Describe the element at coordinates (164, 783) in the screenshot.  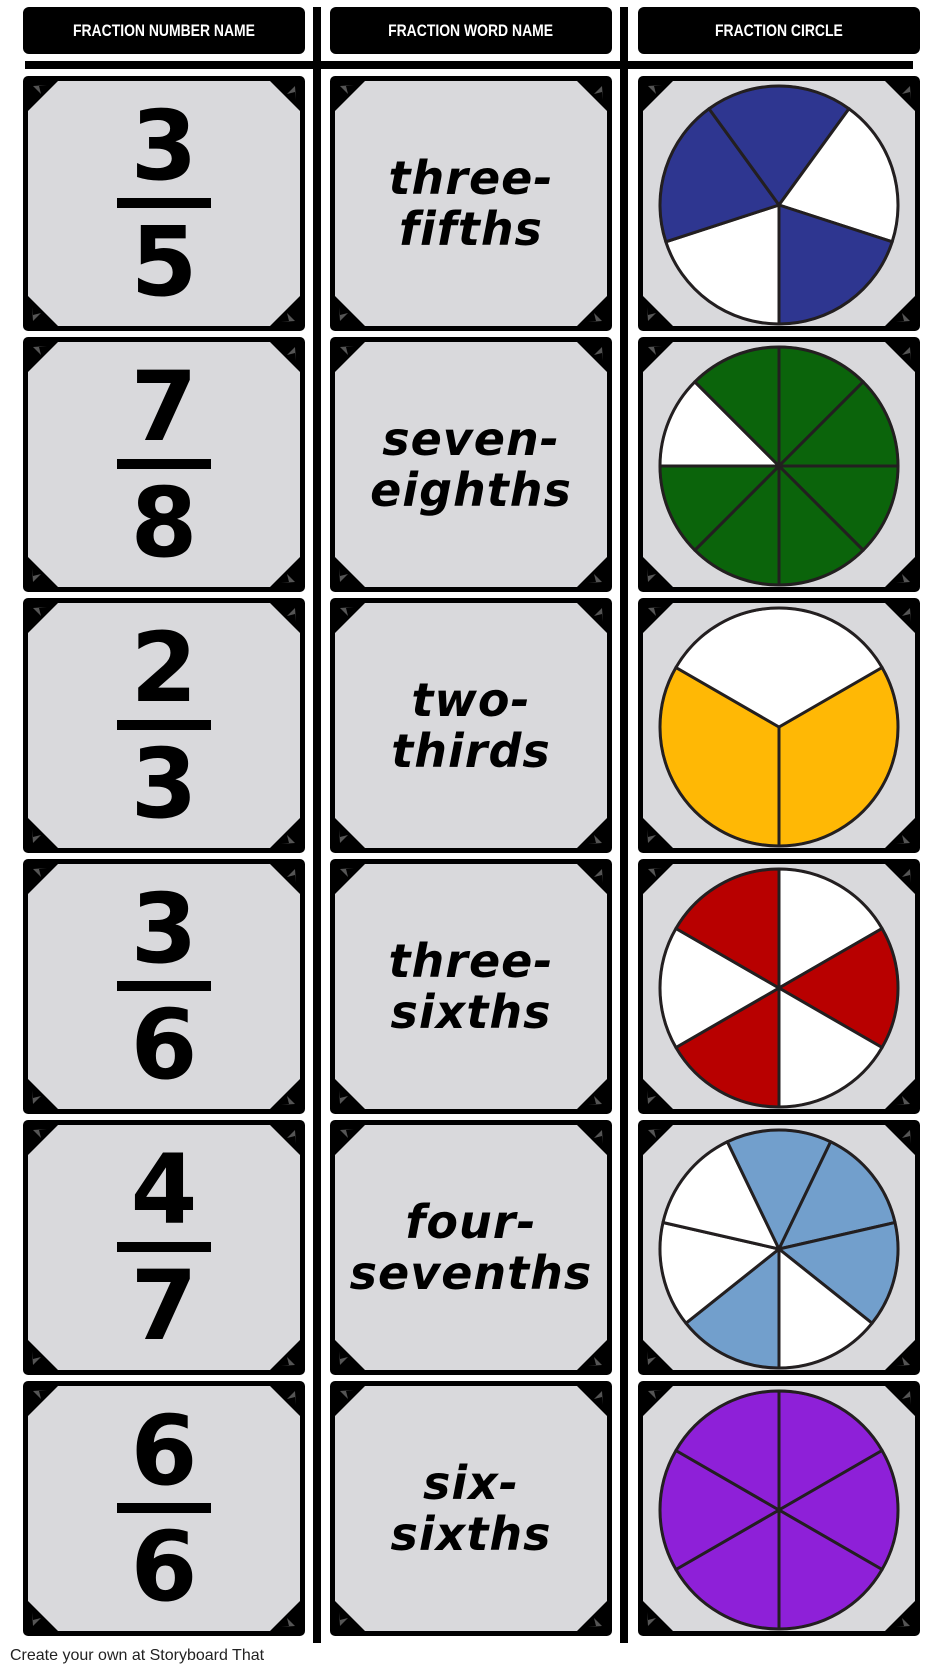
I see `denominator: 3` at that location.